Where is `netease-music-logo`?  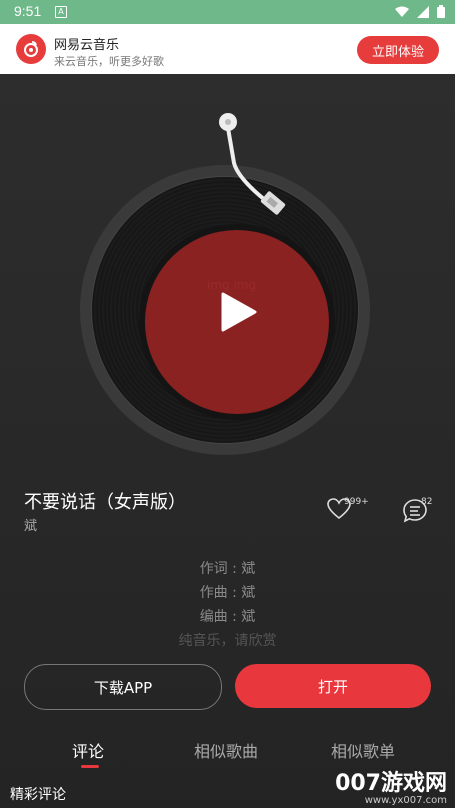 netease-music-logo is located at coordinates (31, 49).